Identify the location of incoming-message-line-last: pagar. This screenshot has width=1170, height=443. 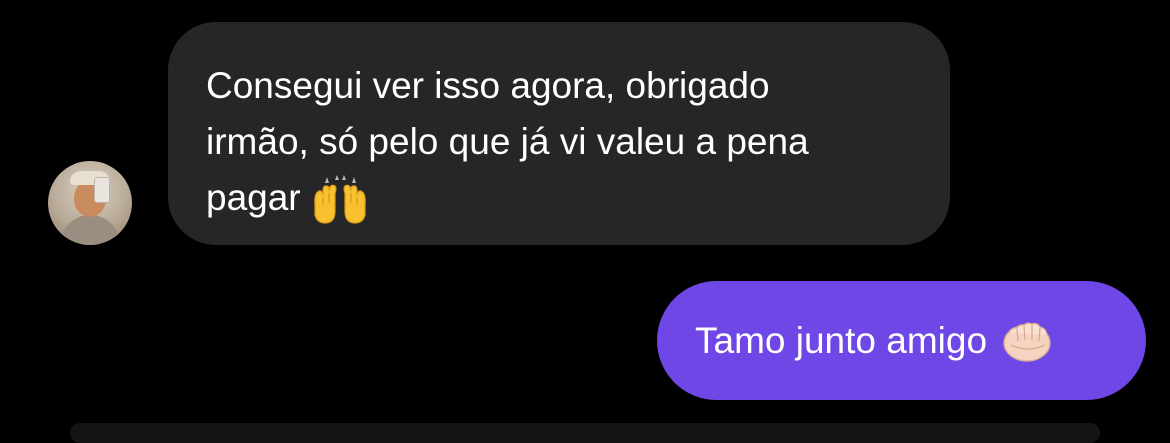
(558, 198).